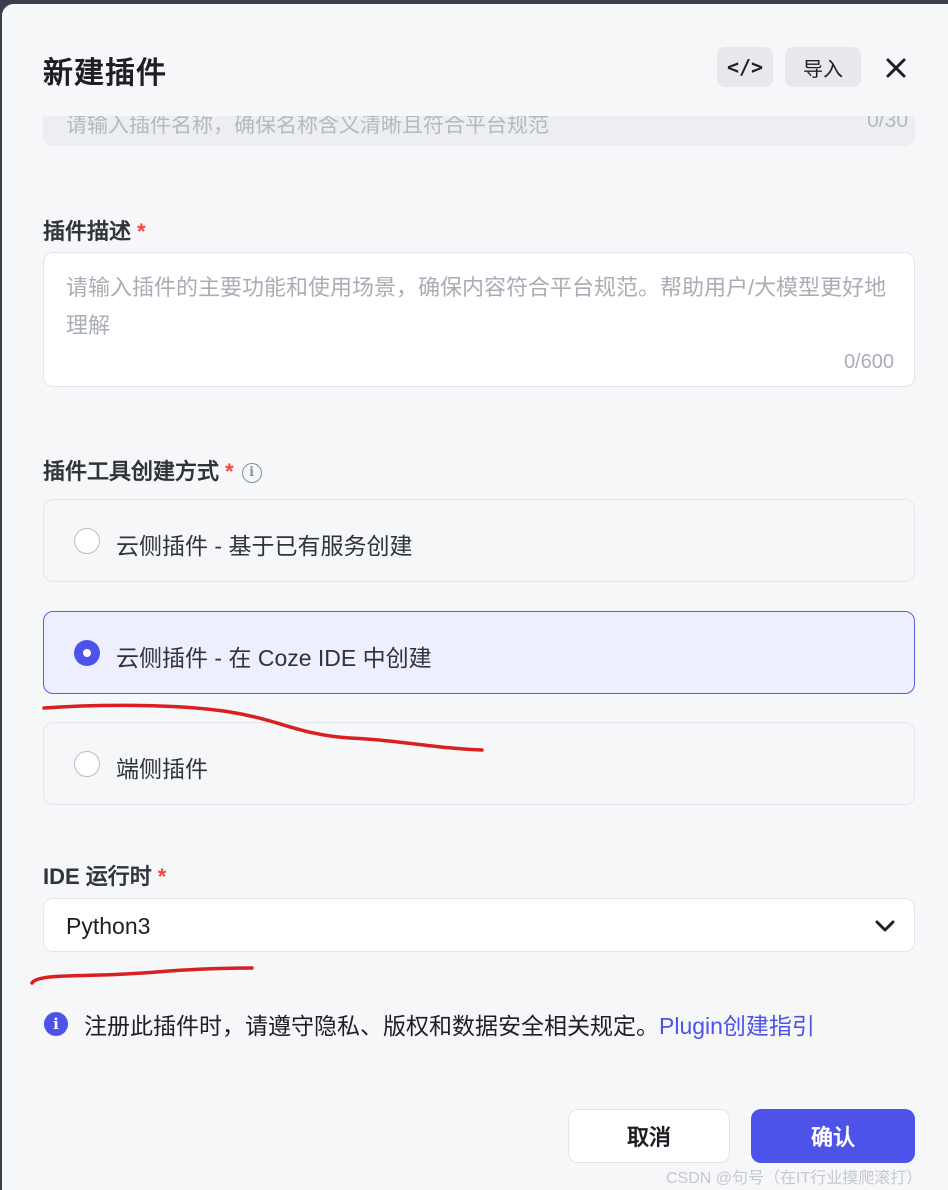  I want to click on confirm-button: 确认, so click(833, 1136).